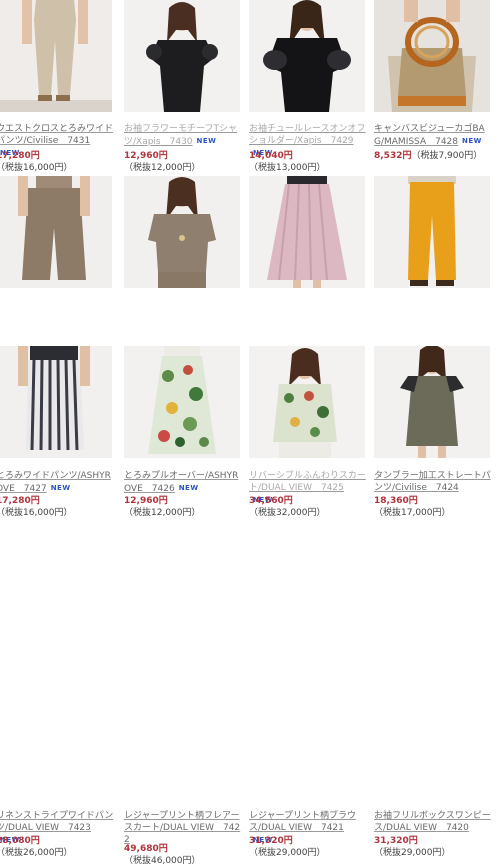 This screenshot has width=500, height=867. Describe the element at coordinates (287, 162) in the screenshot. I see `product-price: 14,040円（税抜13,000円）` at that location.